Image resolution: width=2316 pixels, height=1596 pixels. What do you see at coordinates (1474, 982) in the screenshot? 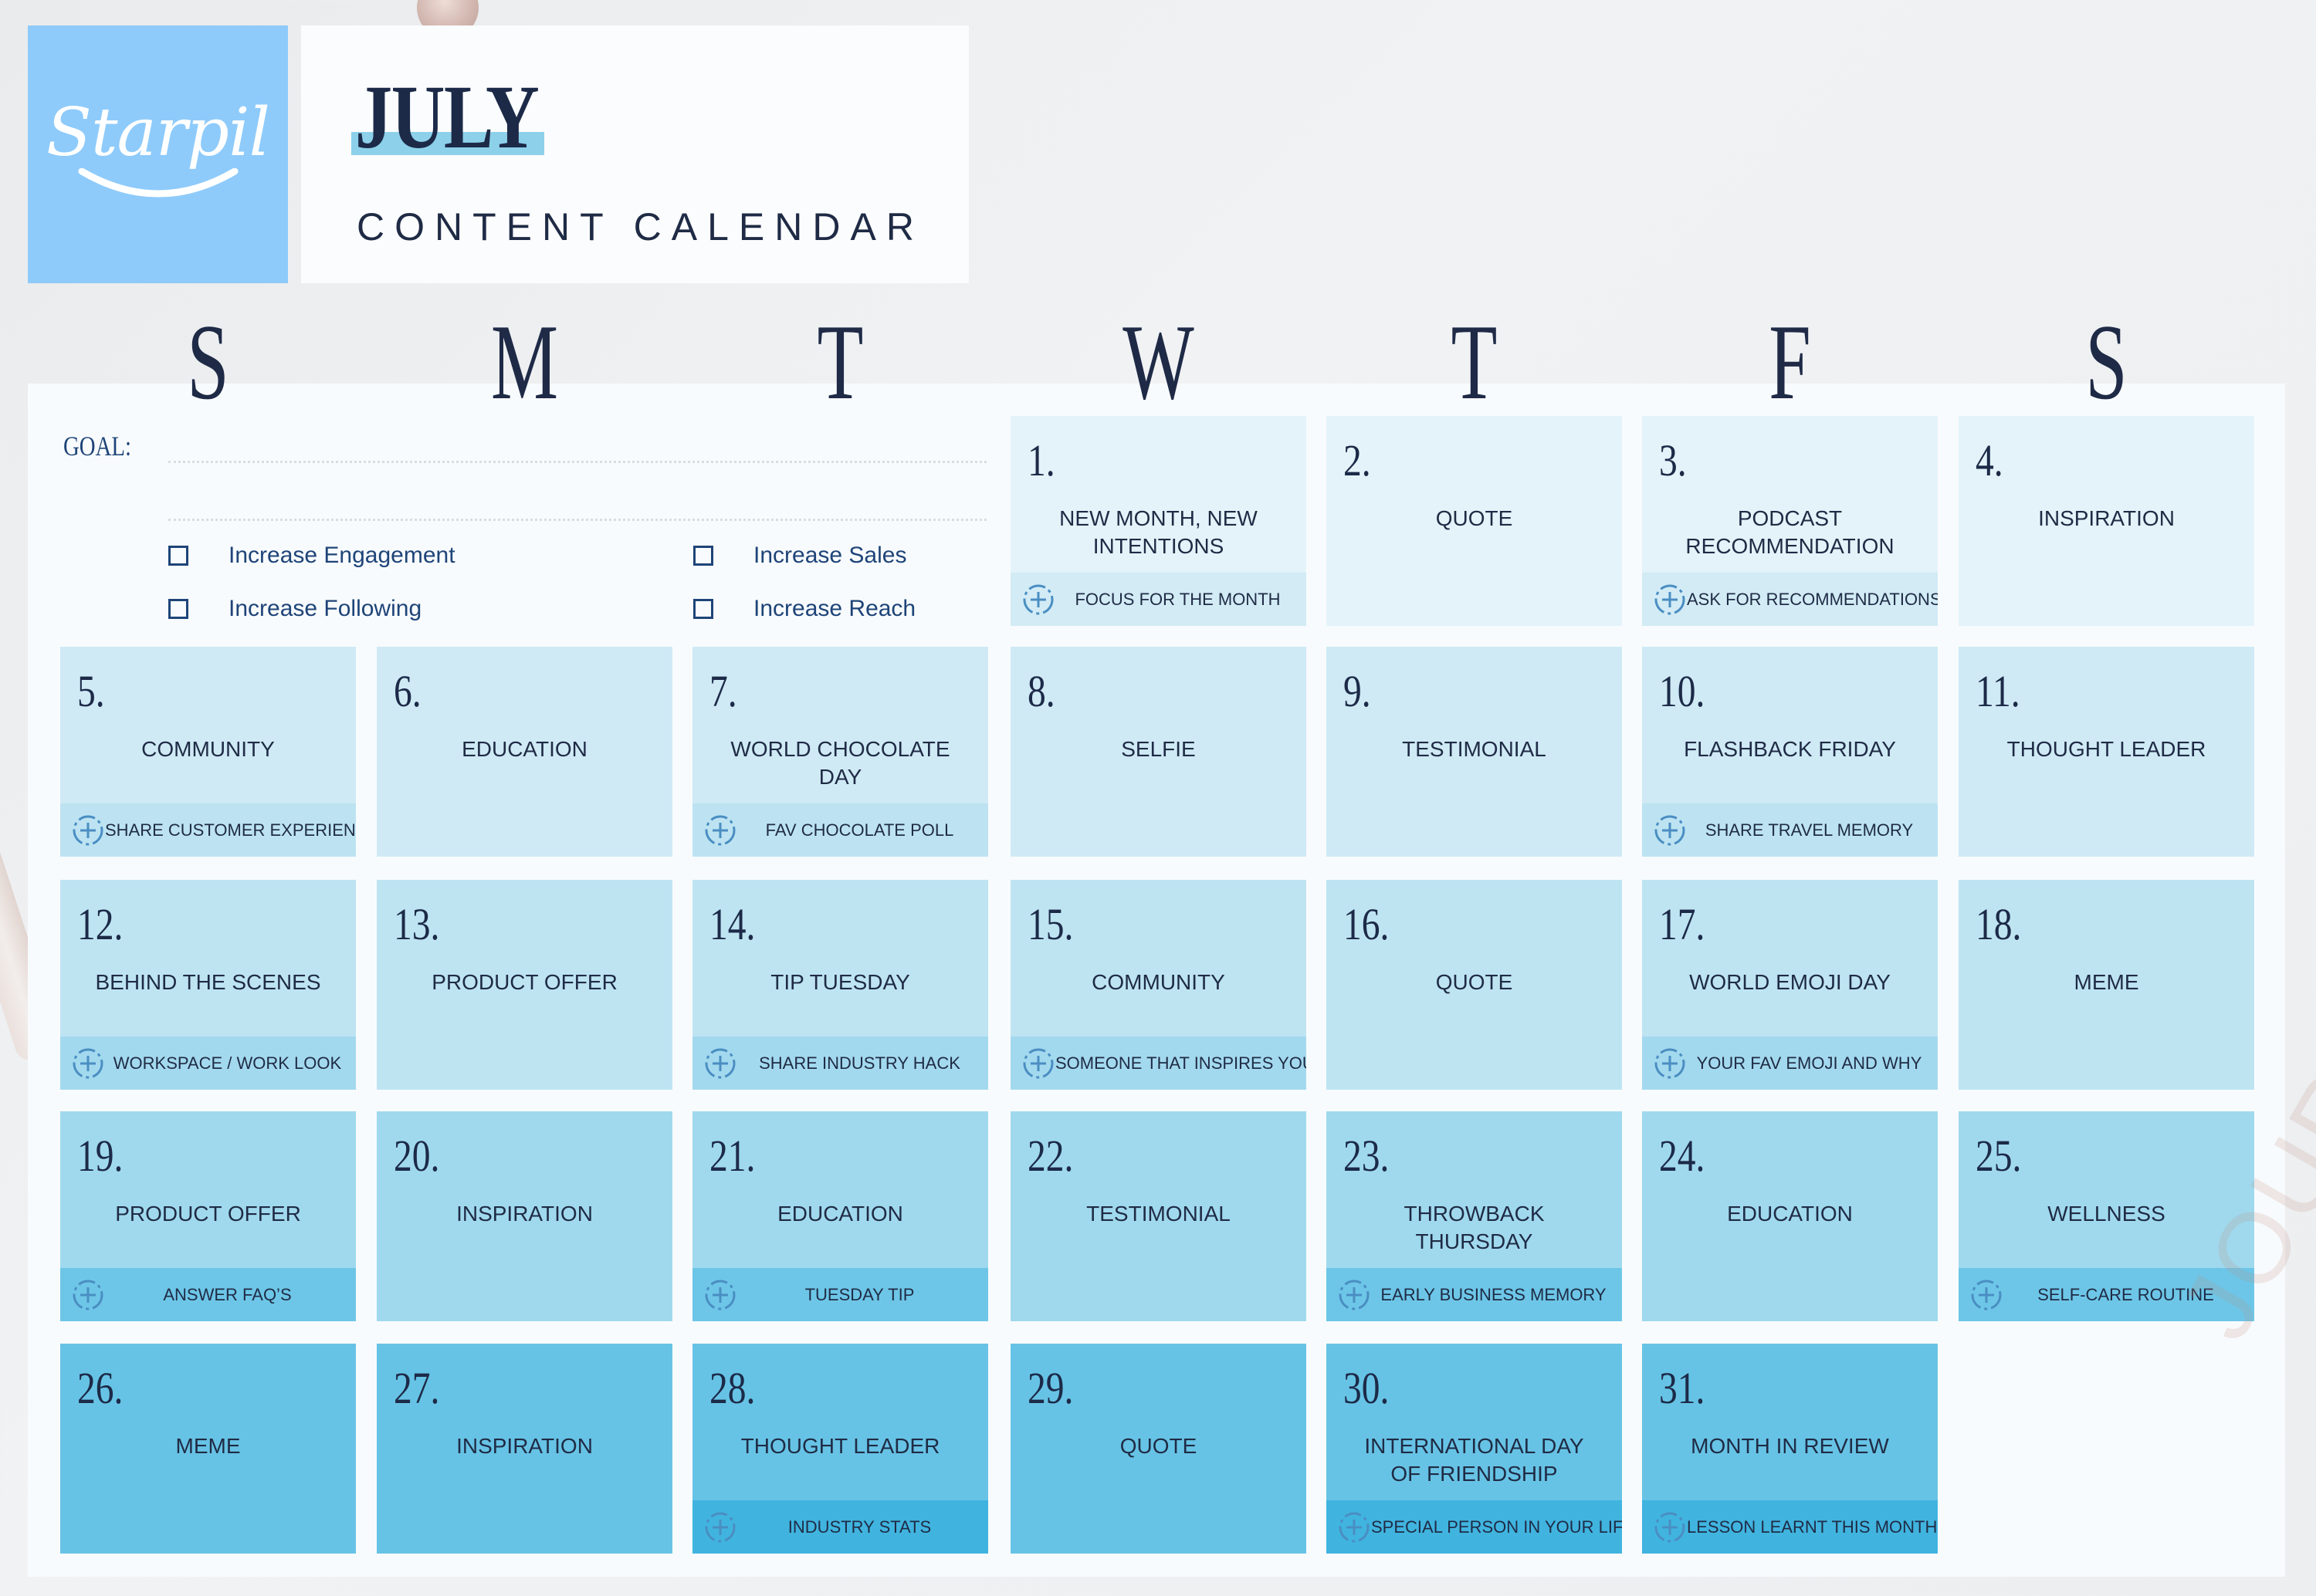
I see `day-topic: QUOTE` at bounding box center [1474, 982].